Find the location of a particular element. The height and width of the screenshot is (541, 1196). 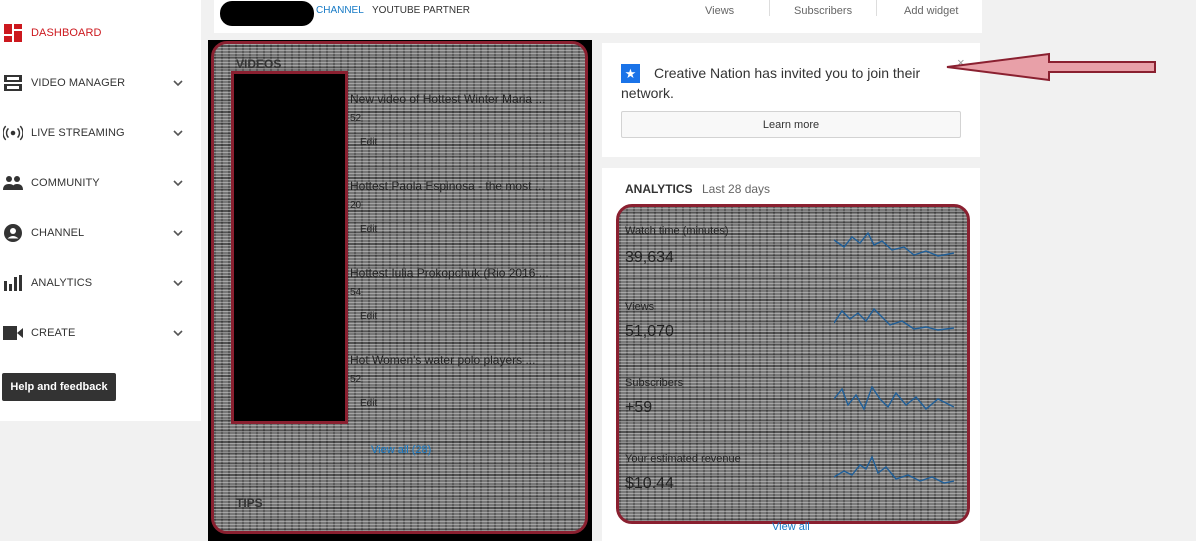

video-stats: 54 is located at coordinates (356, 292).